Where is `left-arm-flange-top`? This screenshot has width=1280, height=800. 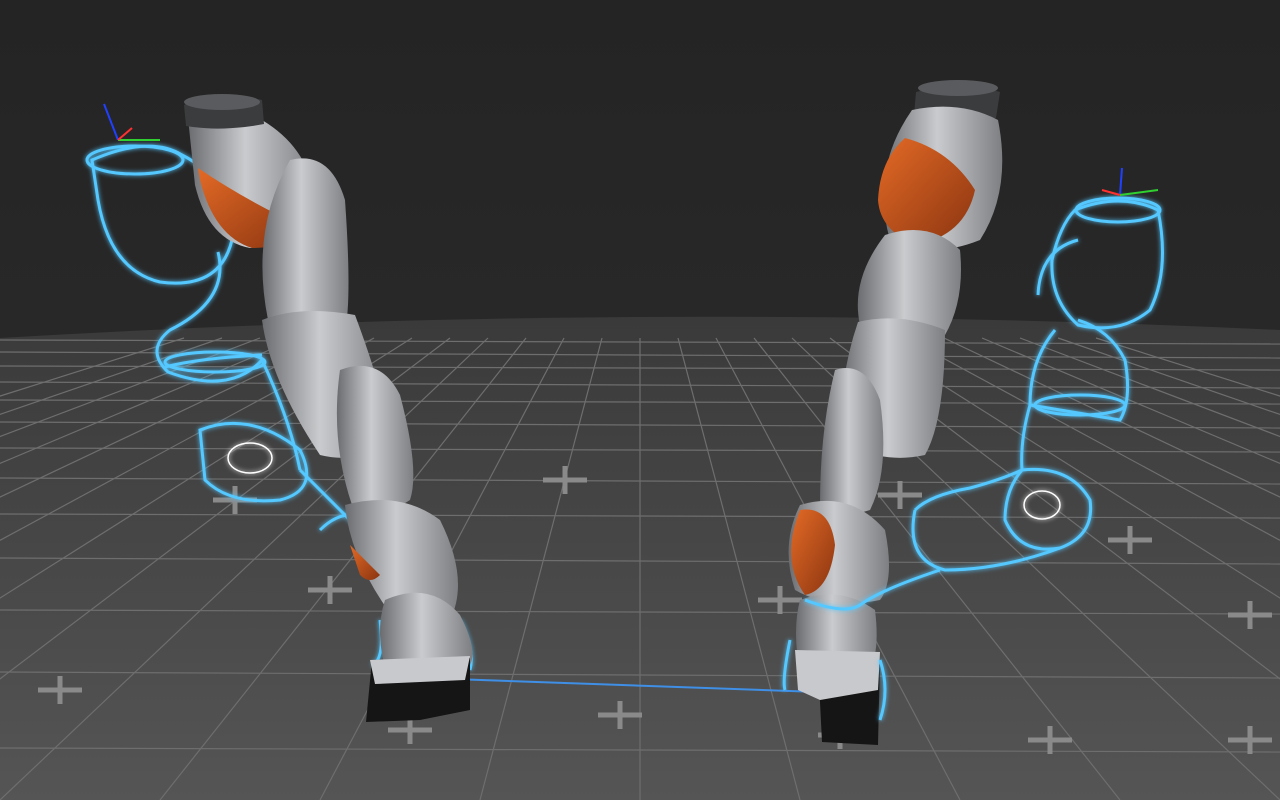
left-arm-flange-top is located at coordinates (222, 102).